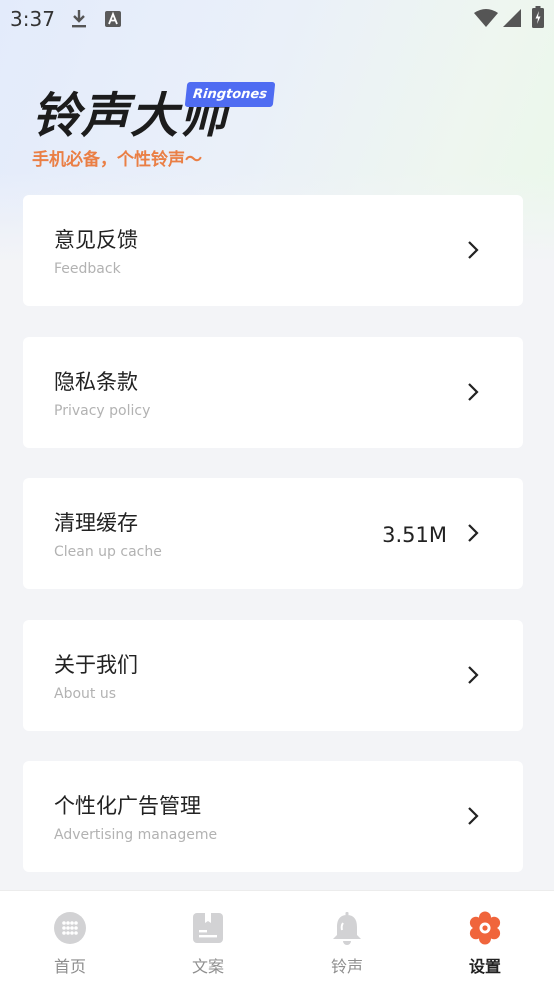 The width and height of the screenshot is (554, 985). I want to click on cache-size-value: 3.51M, so click(414, 535).